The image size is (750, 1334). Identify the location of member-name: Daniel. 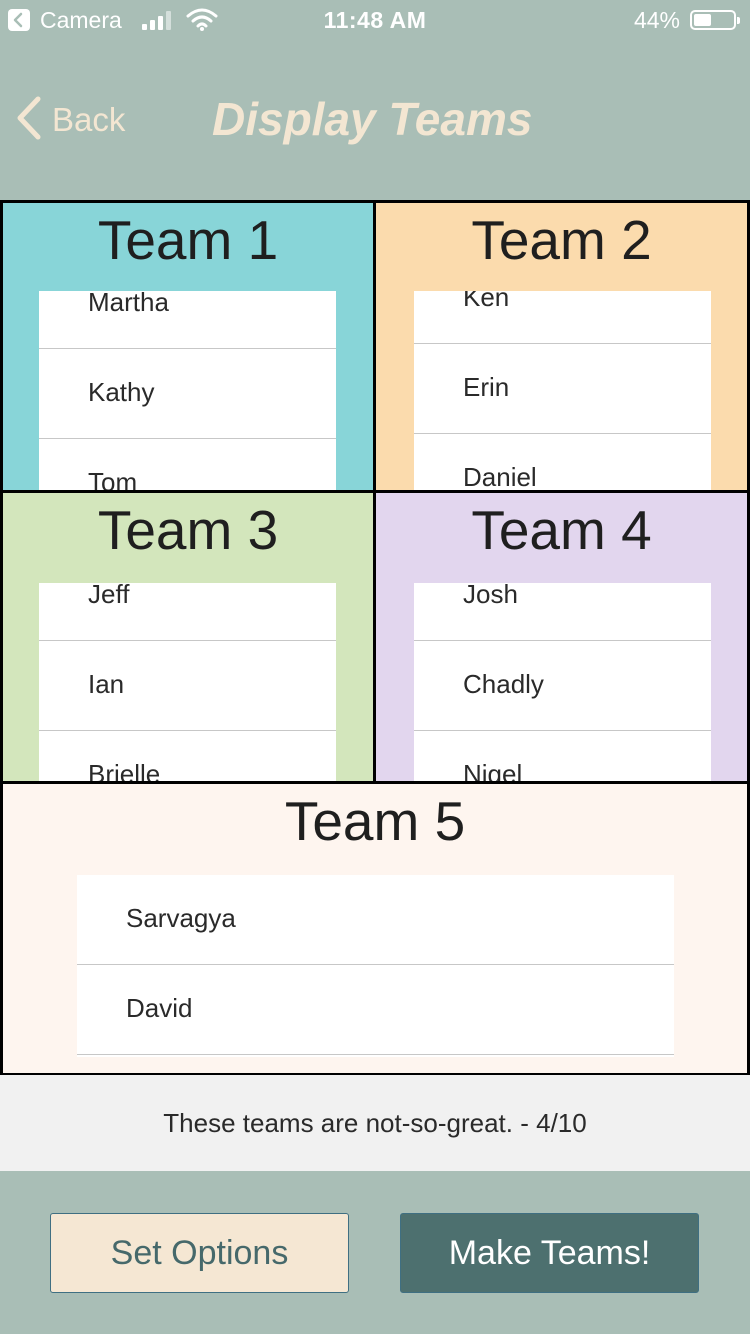
(500, 477).